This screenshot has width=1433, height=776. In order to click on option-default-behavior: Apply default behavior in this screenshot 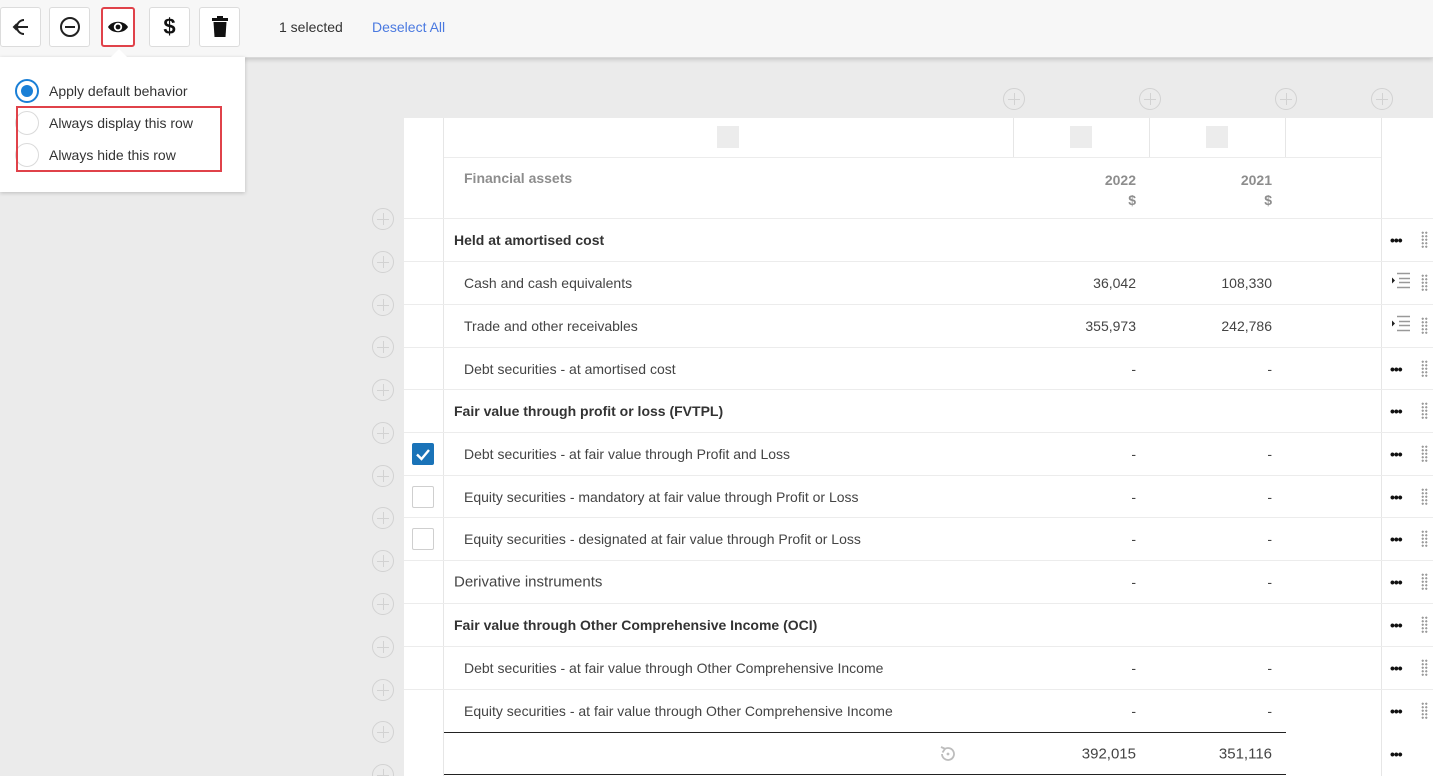, I will do `click(101, 91)`.